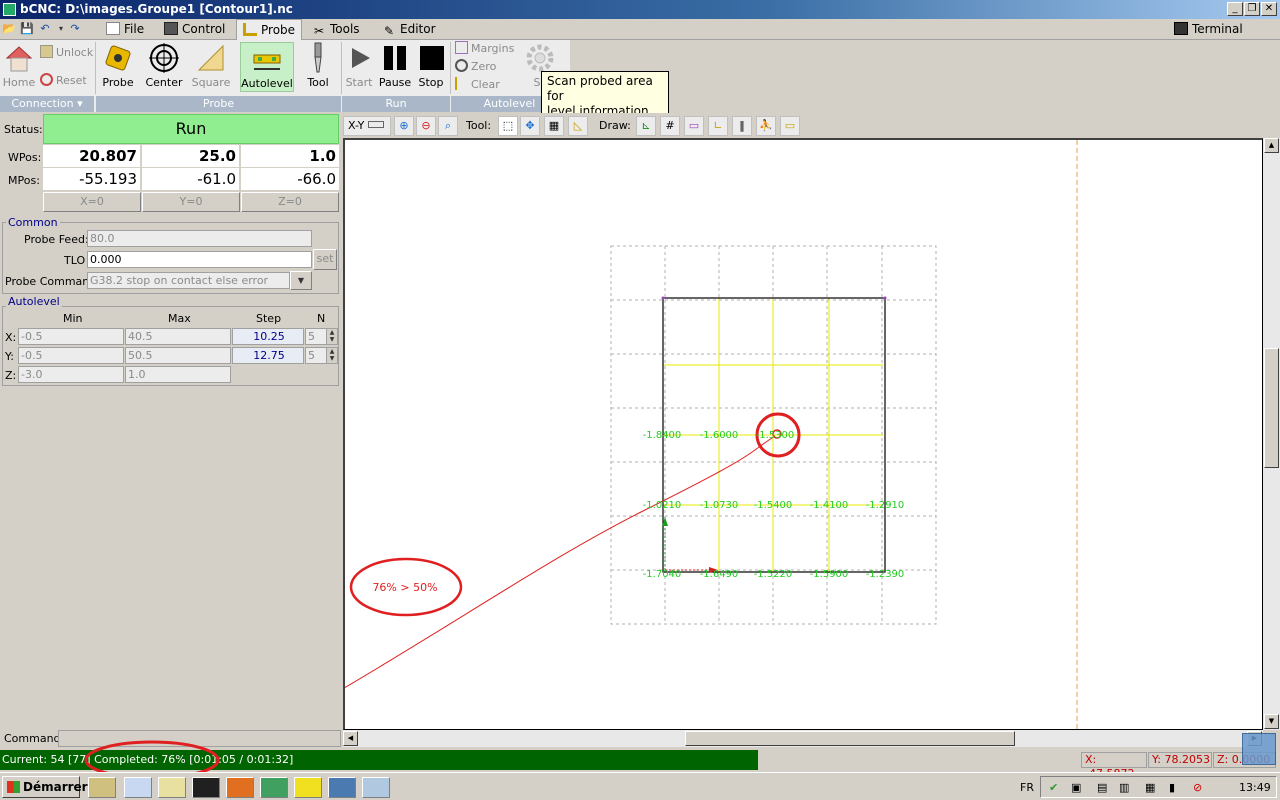 The image size is (1280, 800). I want to click on x-step-input: 10.25, so click(268, 336).